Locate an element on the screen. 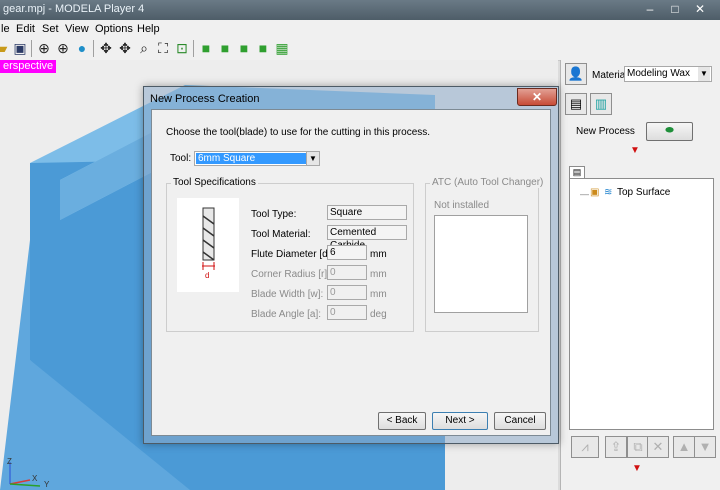 The width and height of the screenshot is (720, 490). process-tree: — ▣ ≋ Top Surface is located at coordinates (641, 304).